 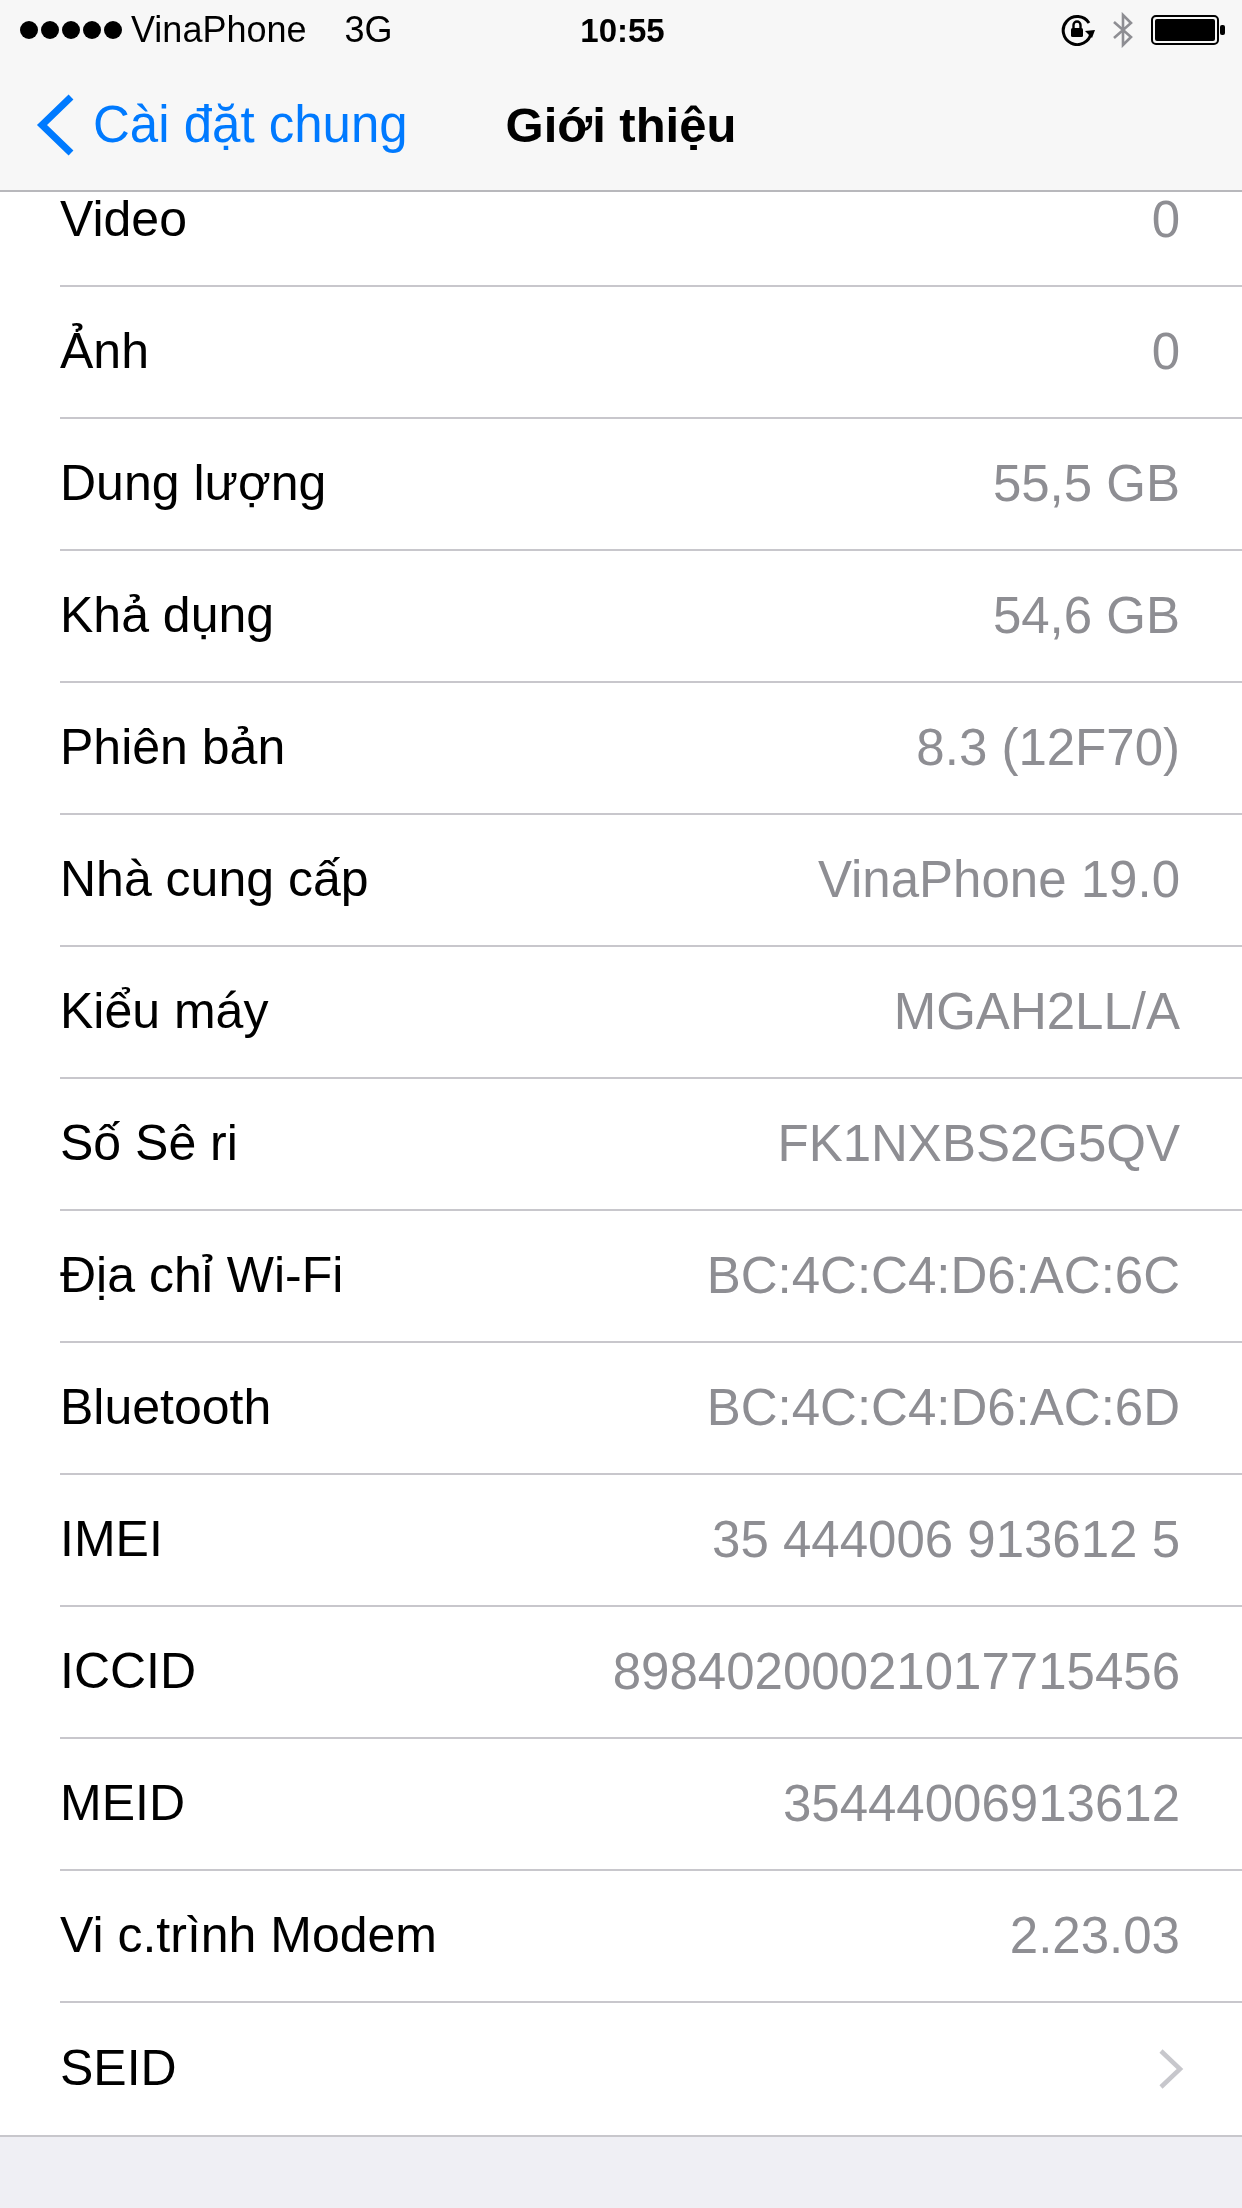 I want to click on chevron-left-icon, so click(x=55, y=125).